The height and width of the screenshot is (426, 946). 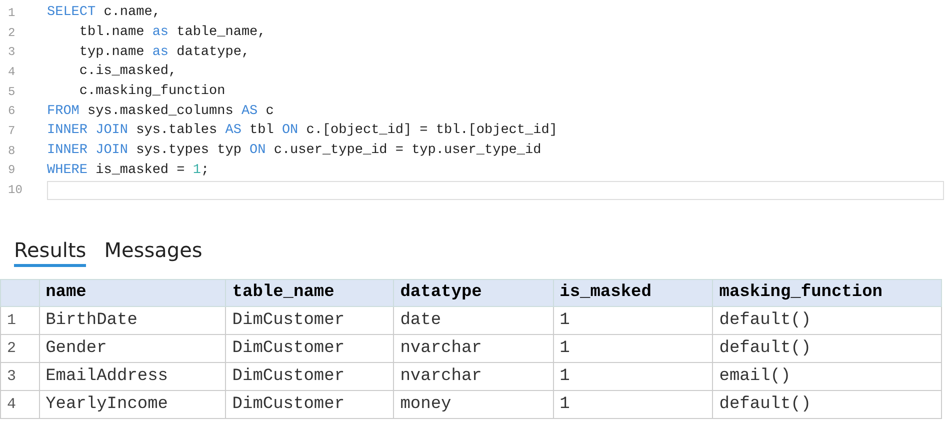 I want to click on row-number: 4, so click(x=20, y=404).